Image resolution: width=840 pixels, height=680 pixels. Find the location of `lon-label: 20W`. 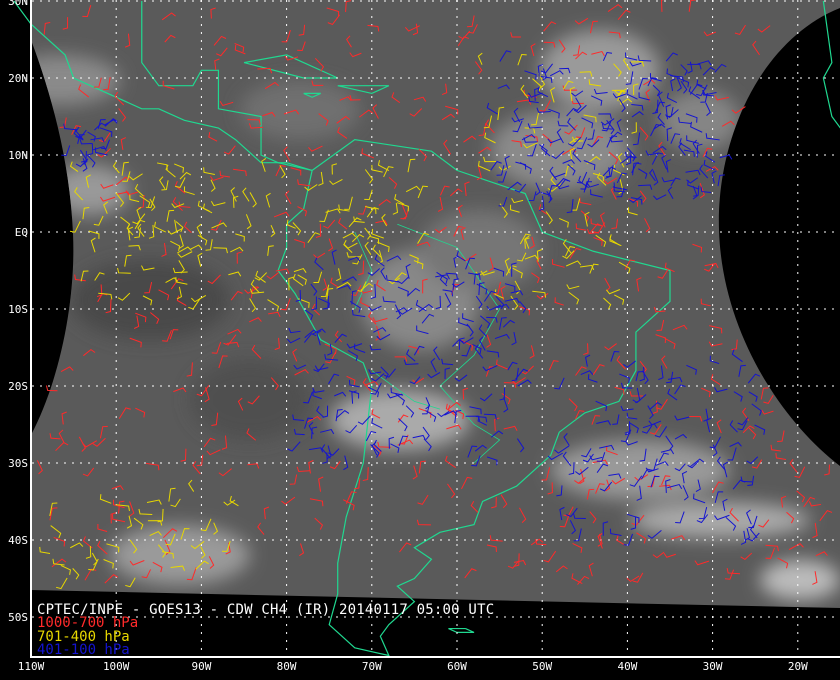

lon-label: 20W is located at coordinates (797, 666).